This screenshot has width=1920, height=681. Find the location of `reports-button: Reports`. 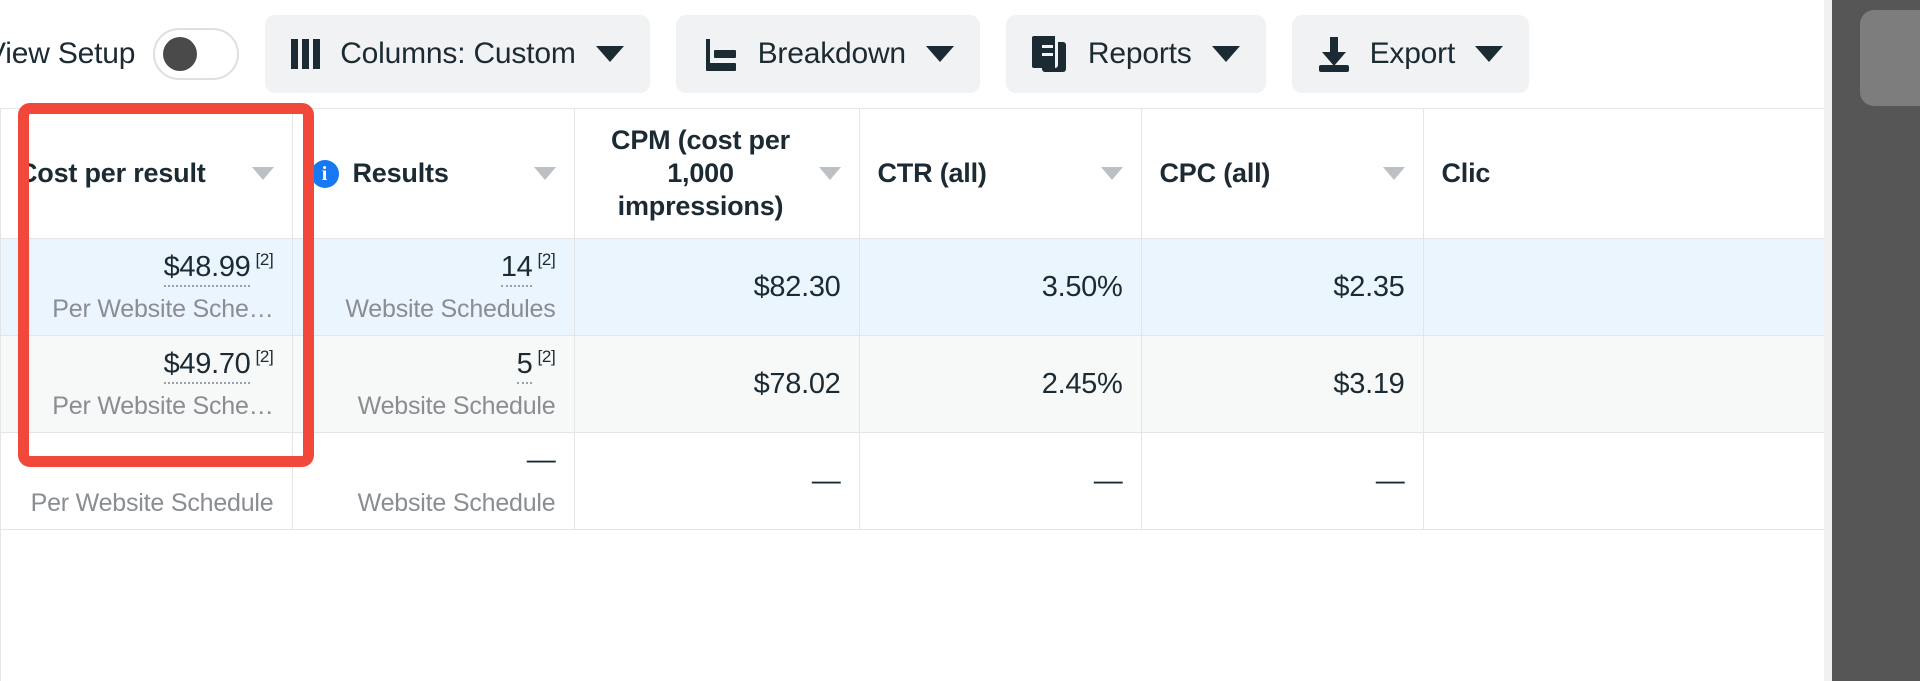

reports-button: Reports is located at coordinates (1135, 54).